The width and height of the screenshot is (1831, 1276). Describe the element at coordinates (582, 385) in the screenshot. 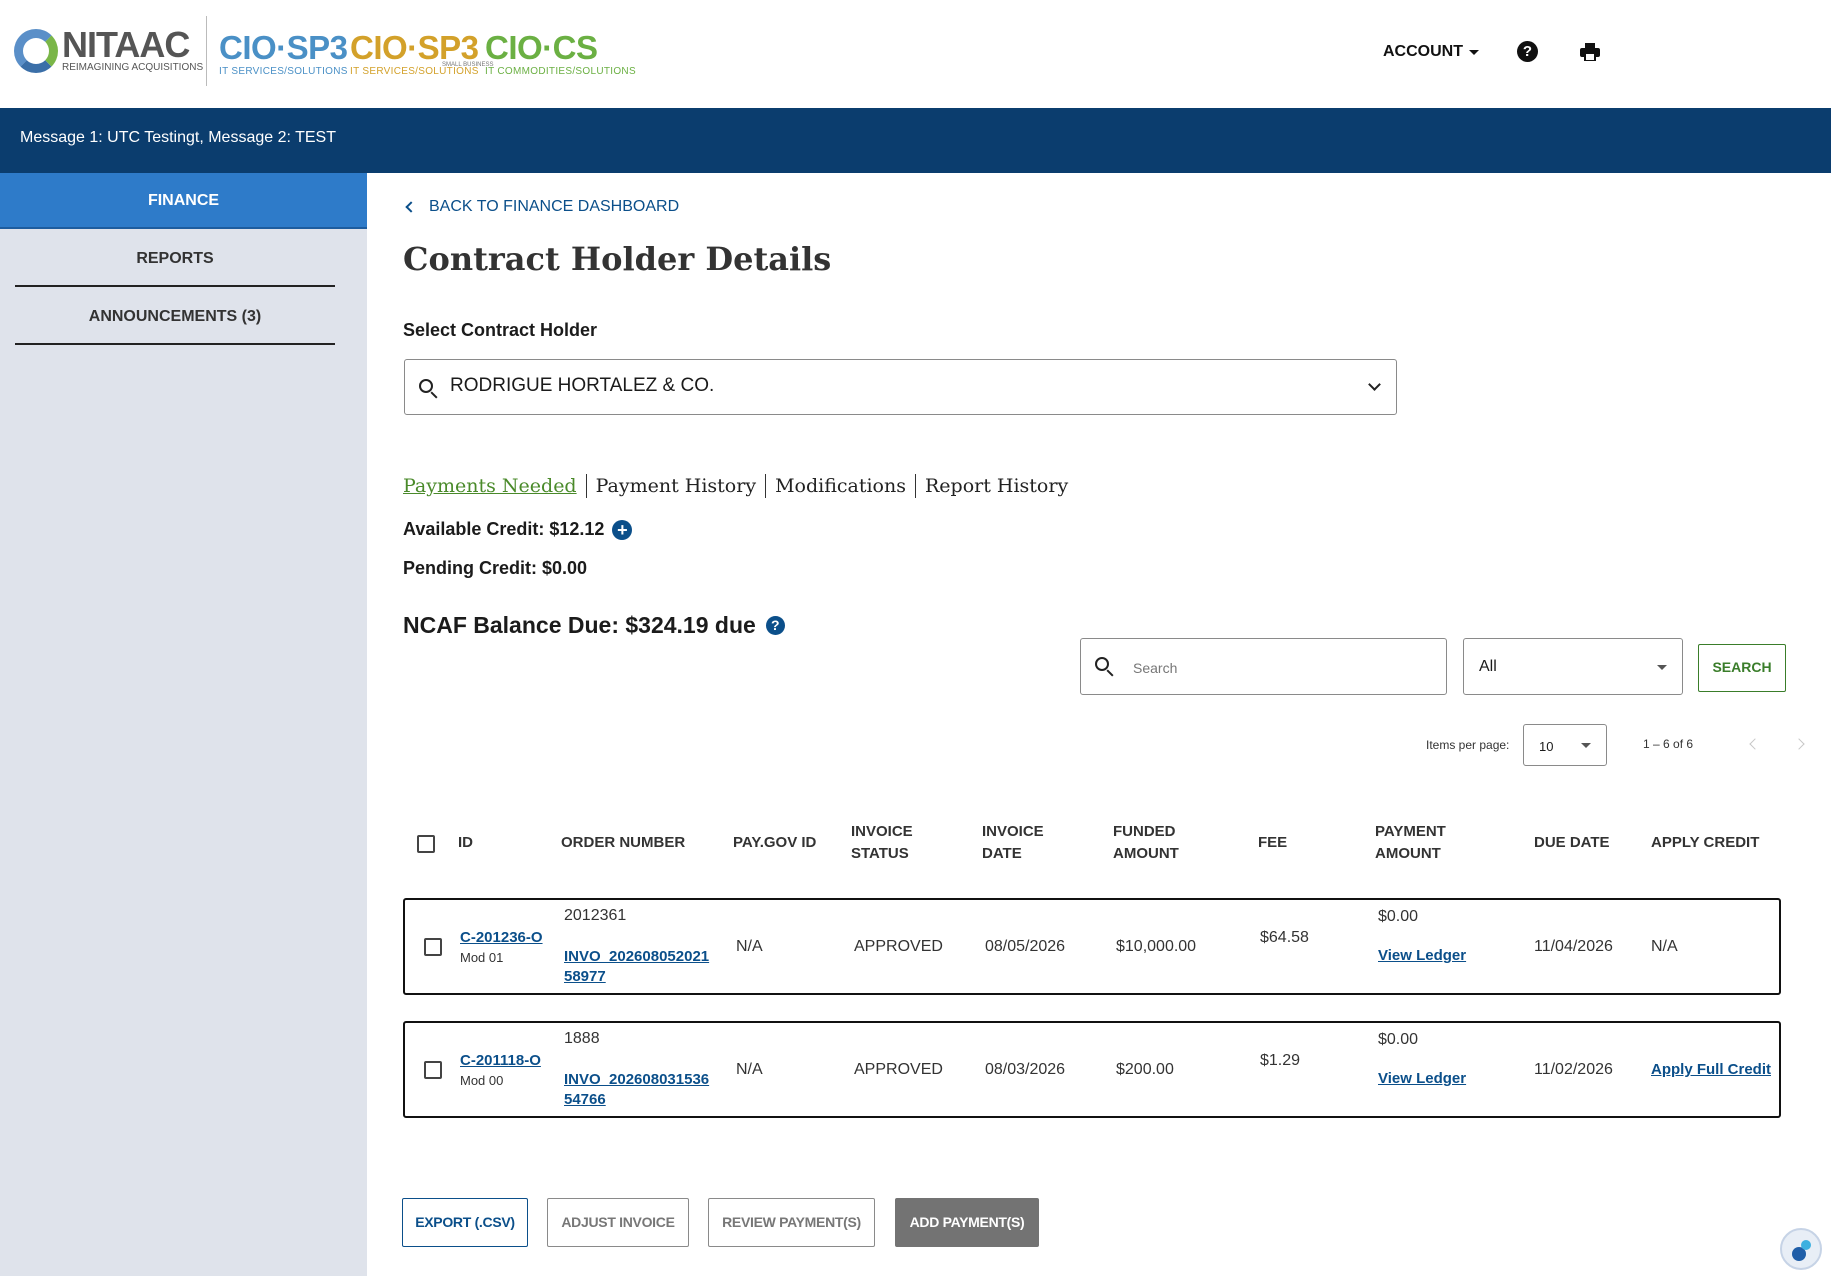

I see `selected-contract-holder: RODRIGUE HORTALEZ & CO.` at that location.